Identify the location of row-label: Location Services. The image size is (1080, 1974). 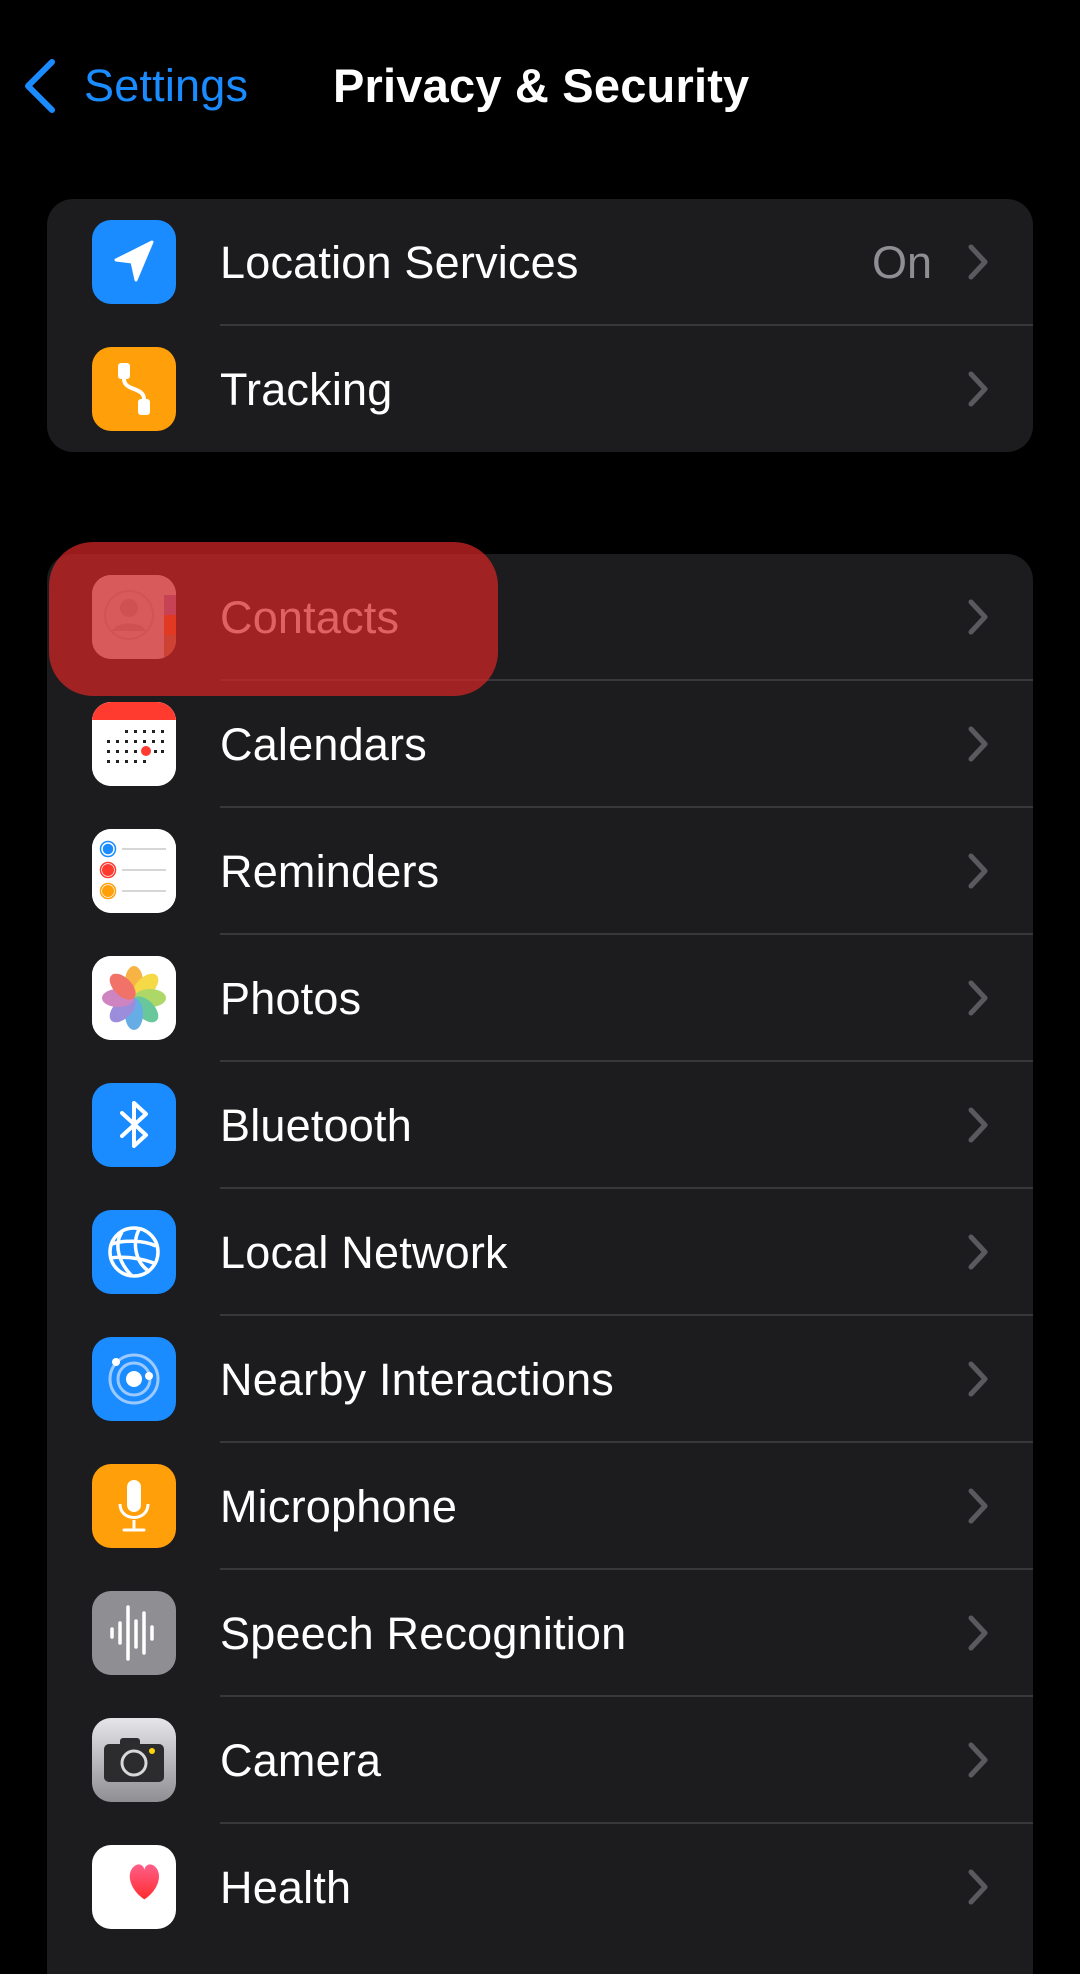
(399, 262).